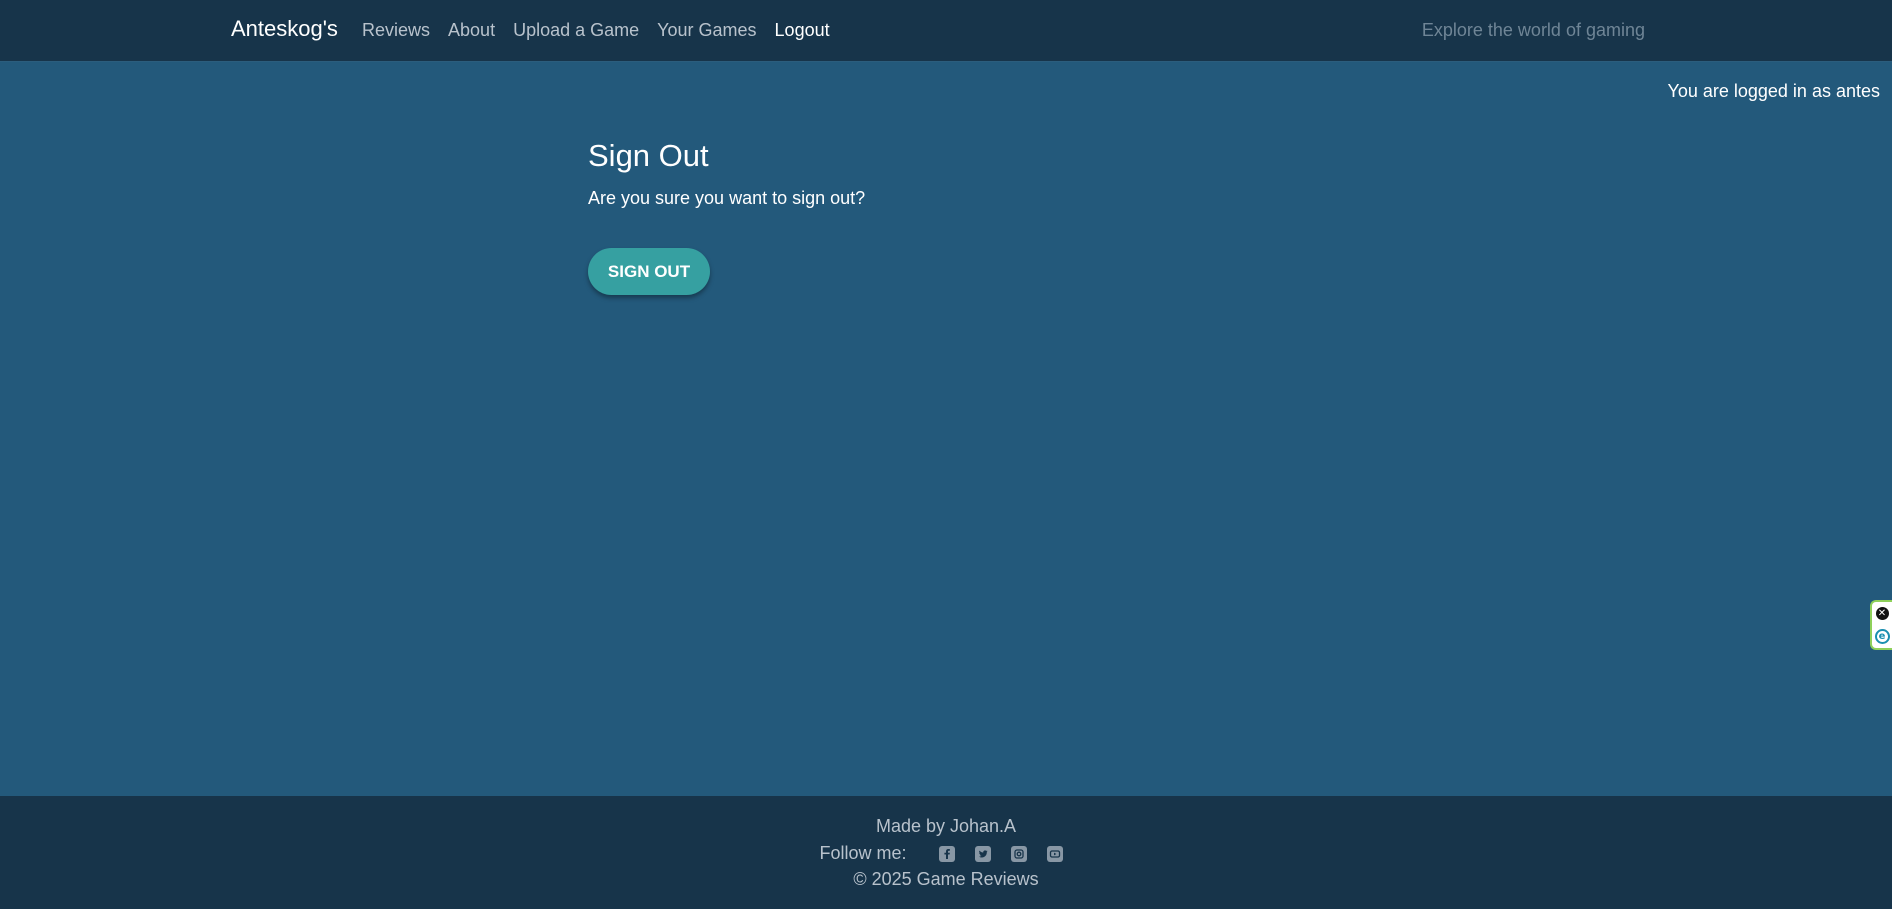  I want to click on nav-link-about: About, so click(471, 30).